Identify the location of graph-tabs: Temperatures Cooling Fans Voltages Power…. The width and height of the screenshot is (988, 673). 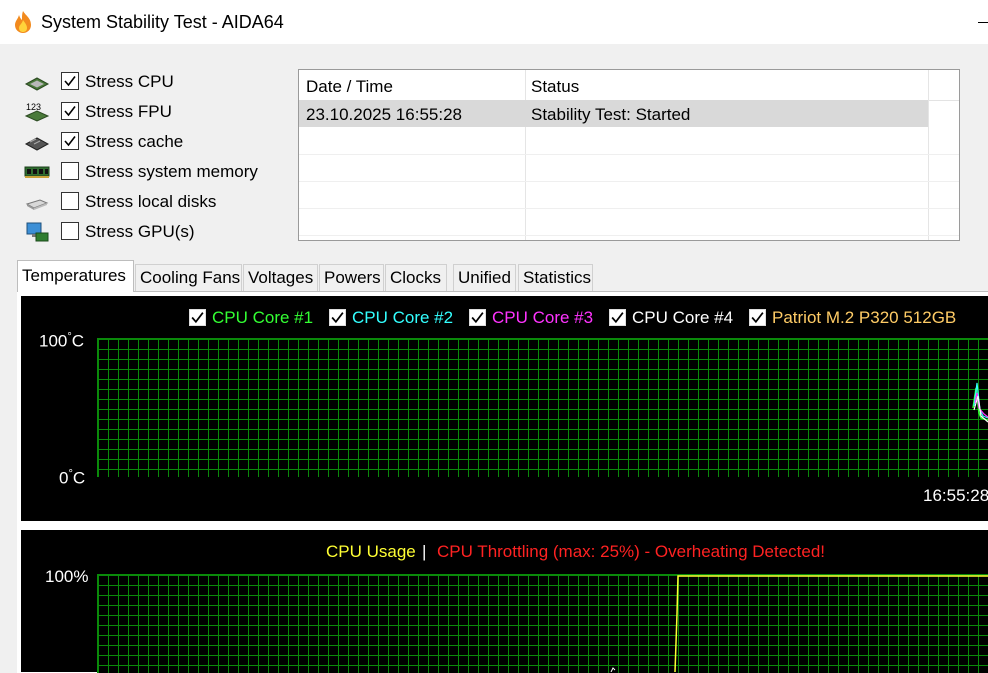
(502, 276).